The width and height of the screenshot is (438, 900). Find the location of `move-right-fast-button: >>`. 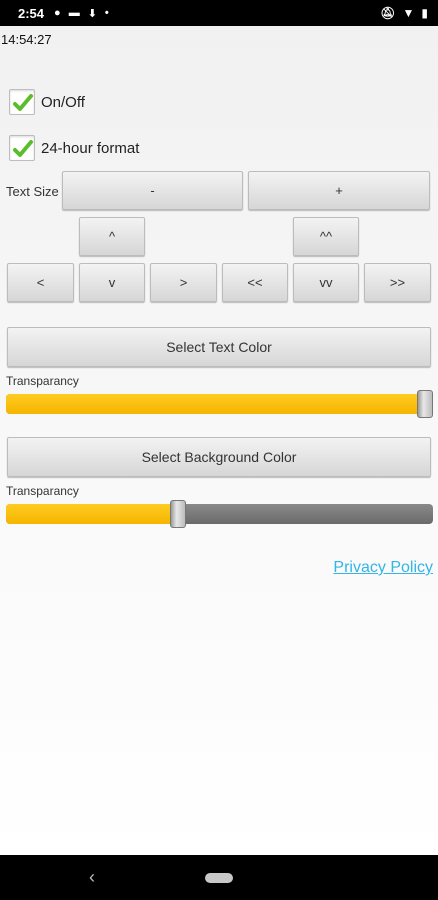

move-right-fast-button: >> is located at coordinates (397, 282).